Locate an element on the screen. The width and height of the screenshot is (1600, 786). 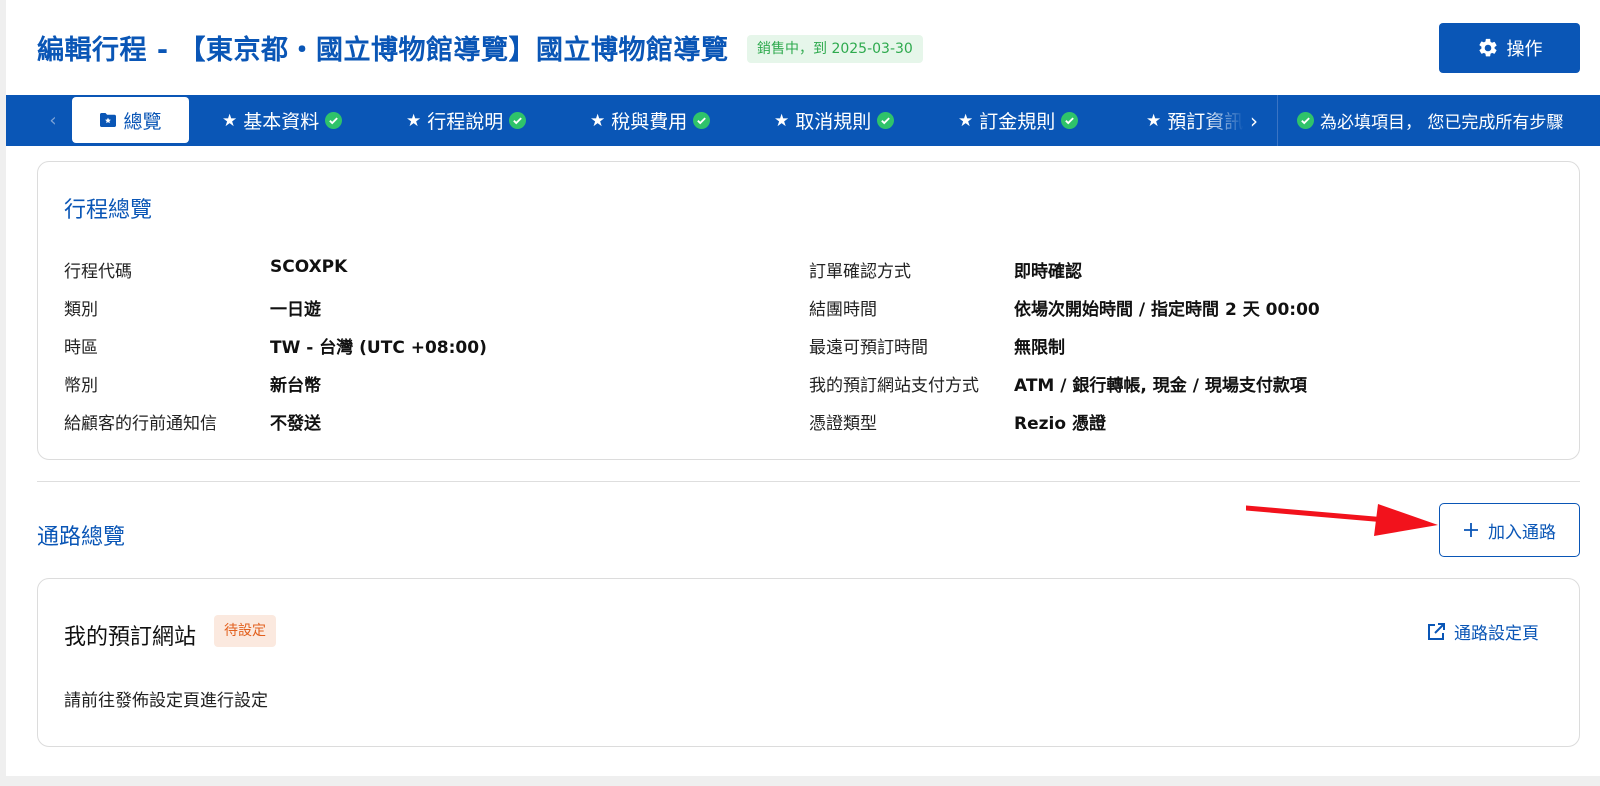
tab-label: 取消規則 is located at coordinates (833, 122).